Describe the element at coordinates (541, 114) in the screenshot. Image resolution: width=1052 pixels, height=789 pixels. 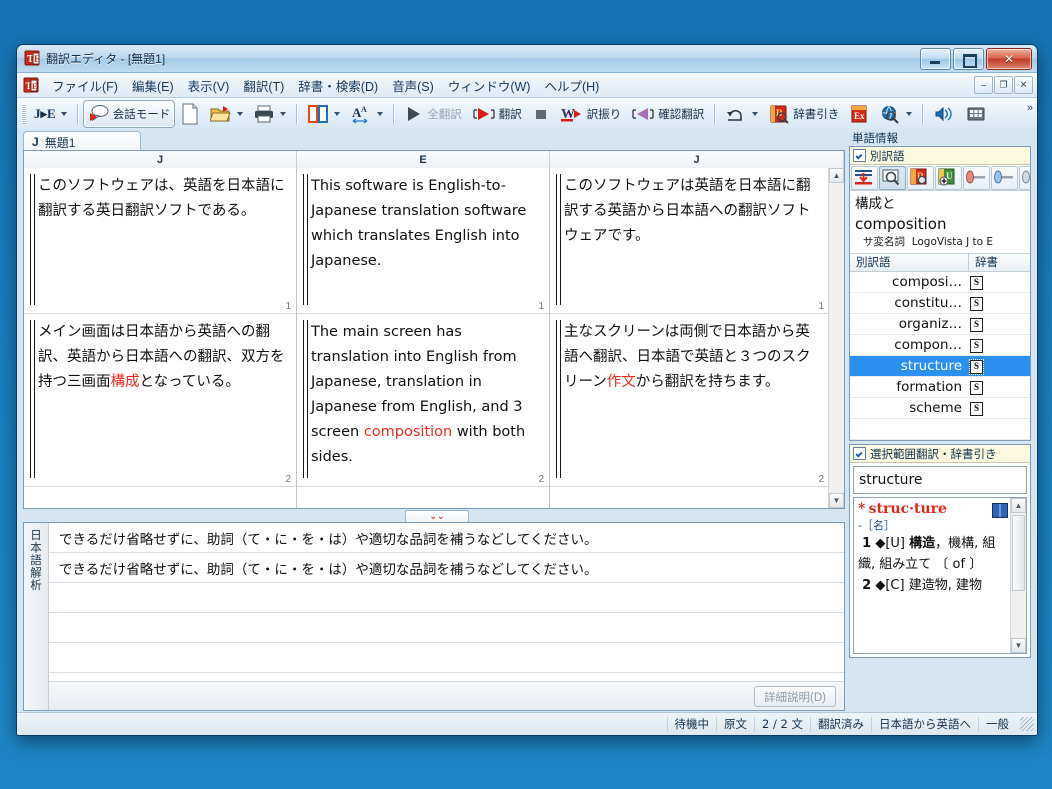
I see `stop-button` at that location.